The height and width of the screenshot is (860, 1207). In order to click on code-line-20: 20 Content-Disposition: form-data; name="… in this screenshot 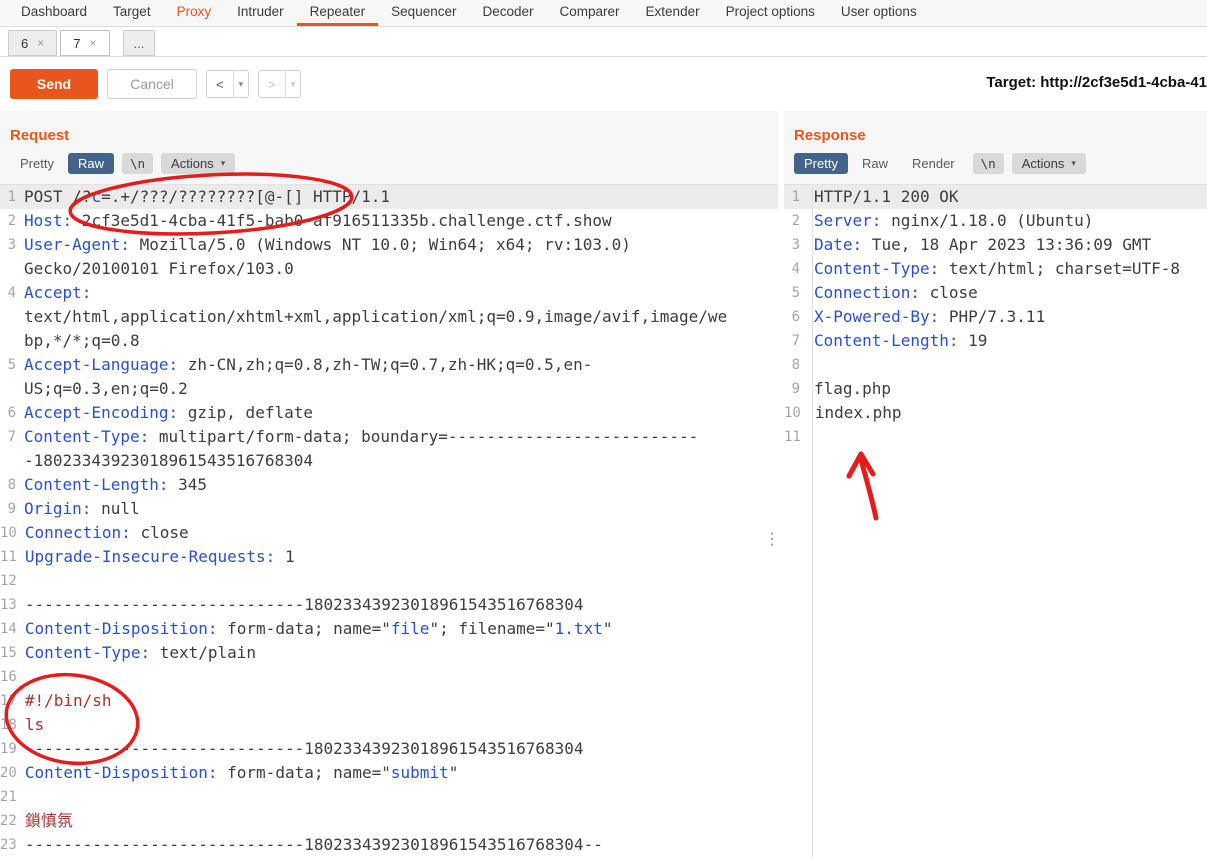, I will do `click(389, 773)`.